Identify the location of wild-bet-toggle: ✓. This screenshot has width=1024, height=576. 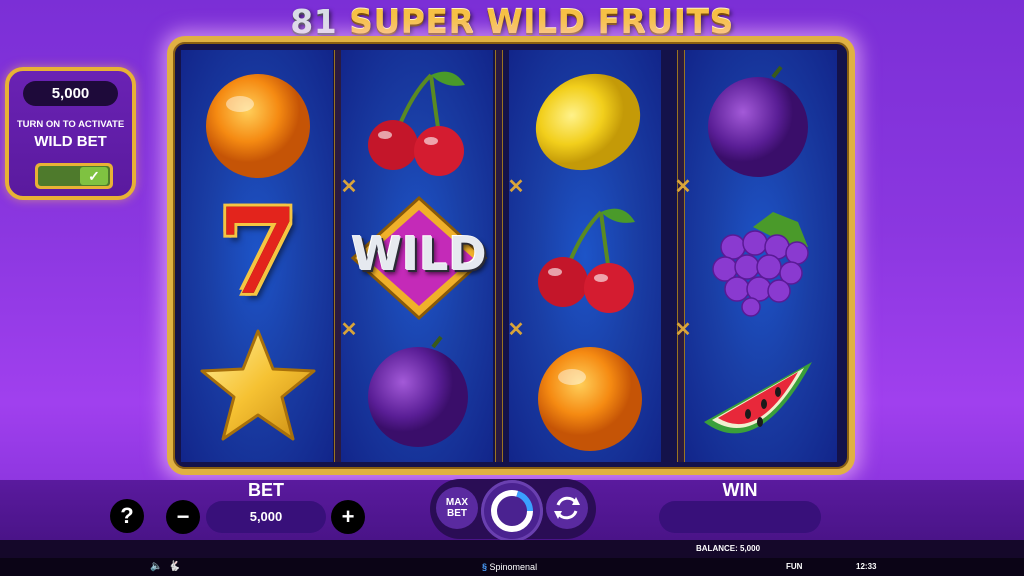
(74, 176).